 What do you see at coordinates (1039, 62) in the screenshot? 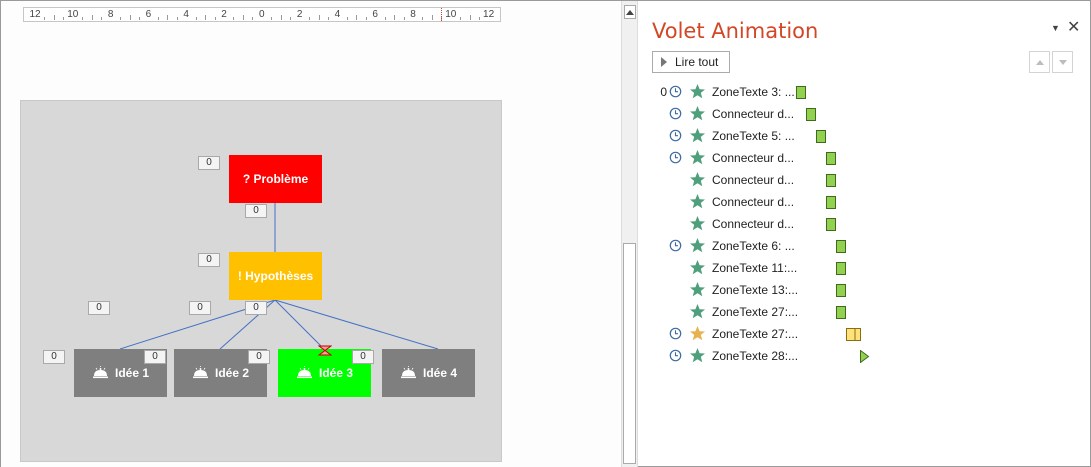
I see `move-earlier-button` at bounding box center [1039, 62].